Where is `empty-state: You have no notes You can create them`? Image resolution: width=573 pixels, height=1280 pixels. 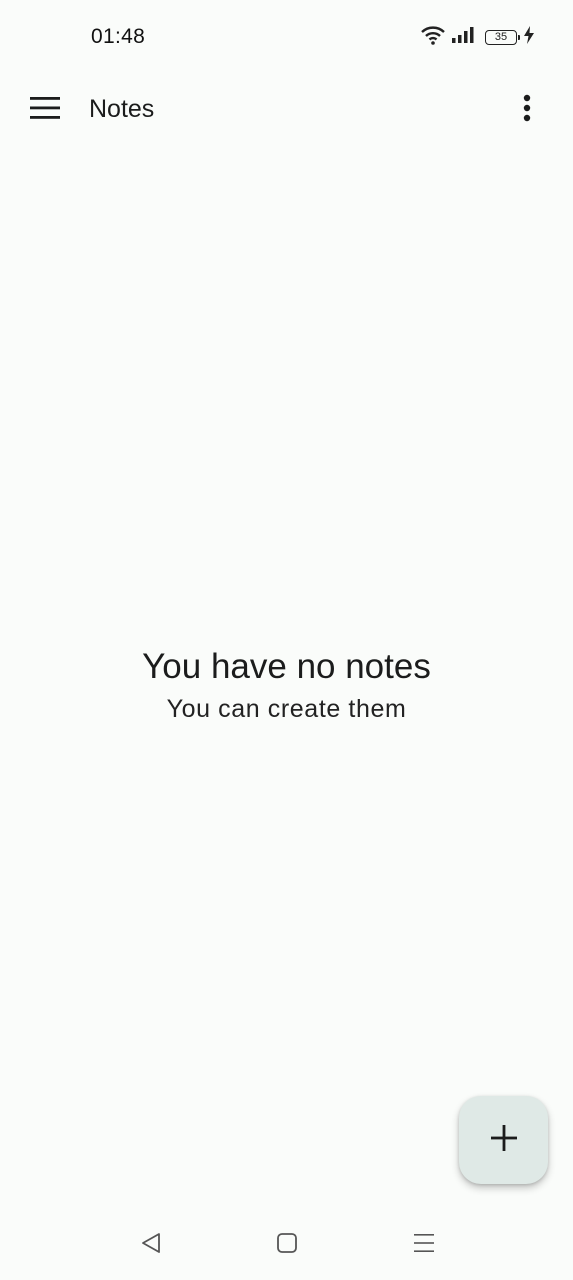
empty-state: You have no notes You can create them is located at coordinates (286, 685).